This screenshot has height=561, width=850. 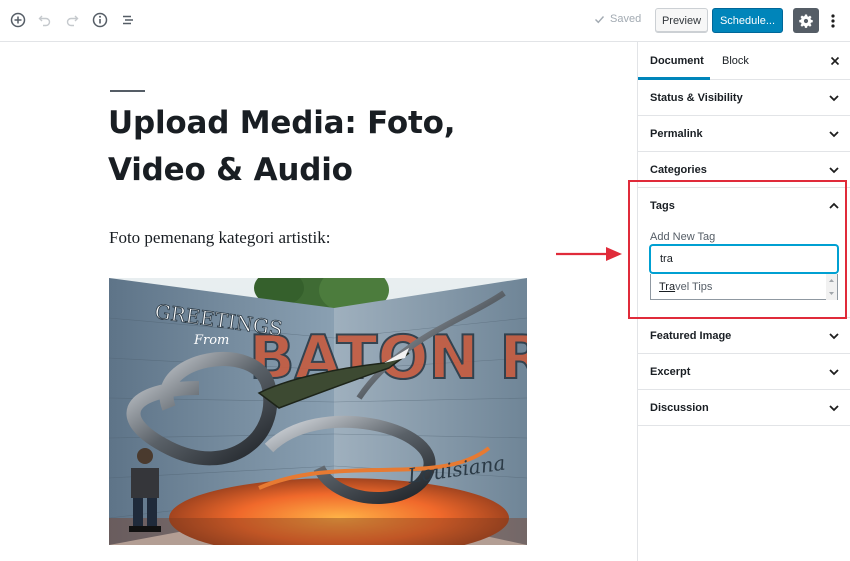 What do you see at coordinates (662, 206) in the screenshot?
I see `panel-title: Tags` at bounding box center [662, 206].